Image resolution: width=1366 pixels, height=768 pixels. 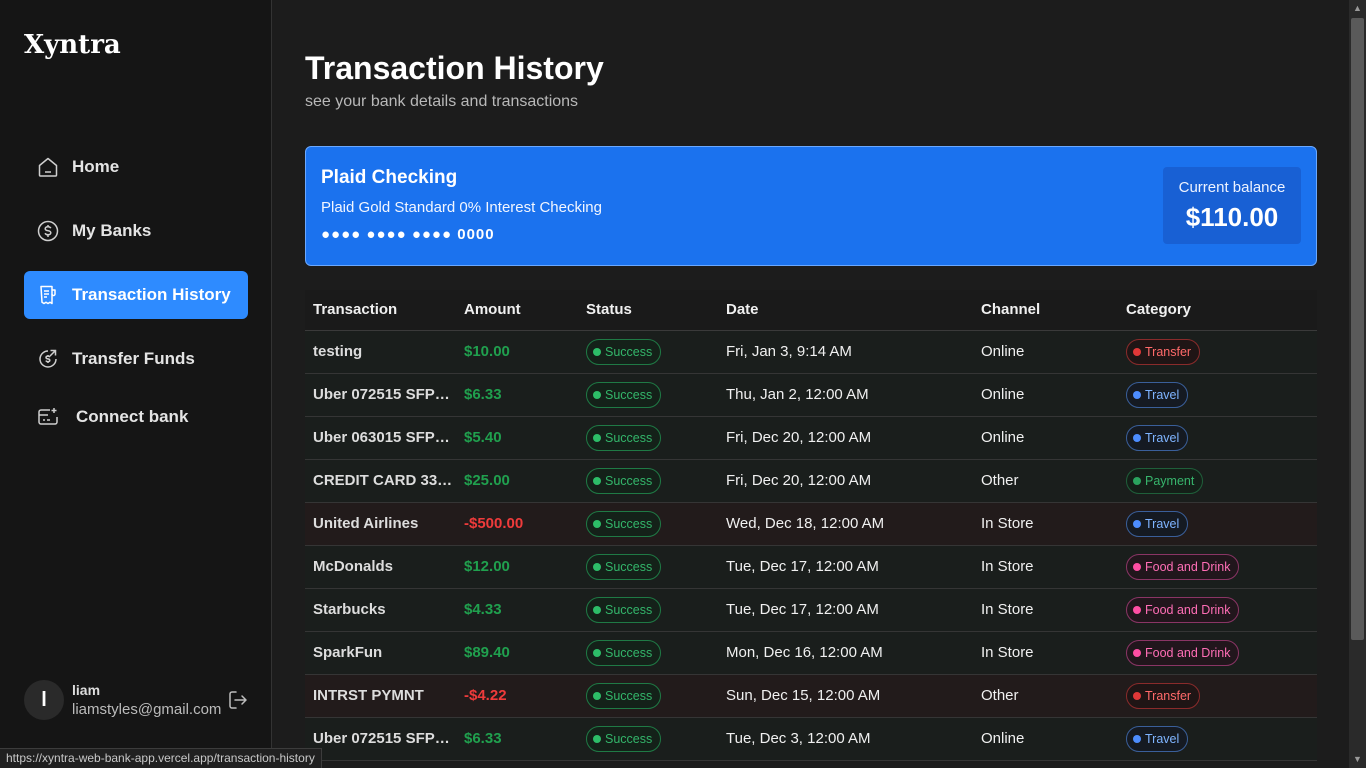 I want to click on balance-label: Current balance, so click(x=1232, y=187).